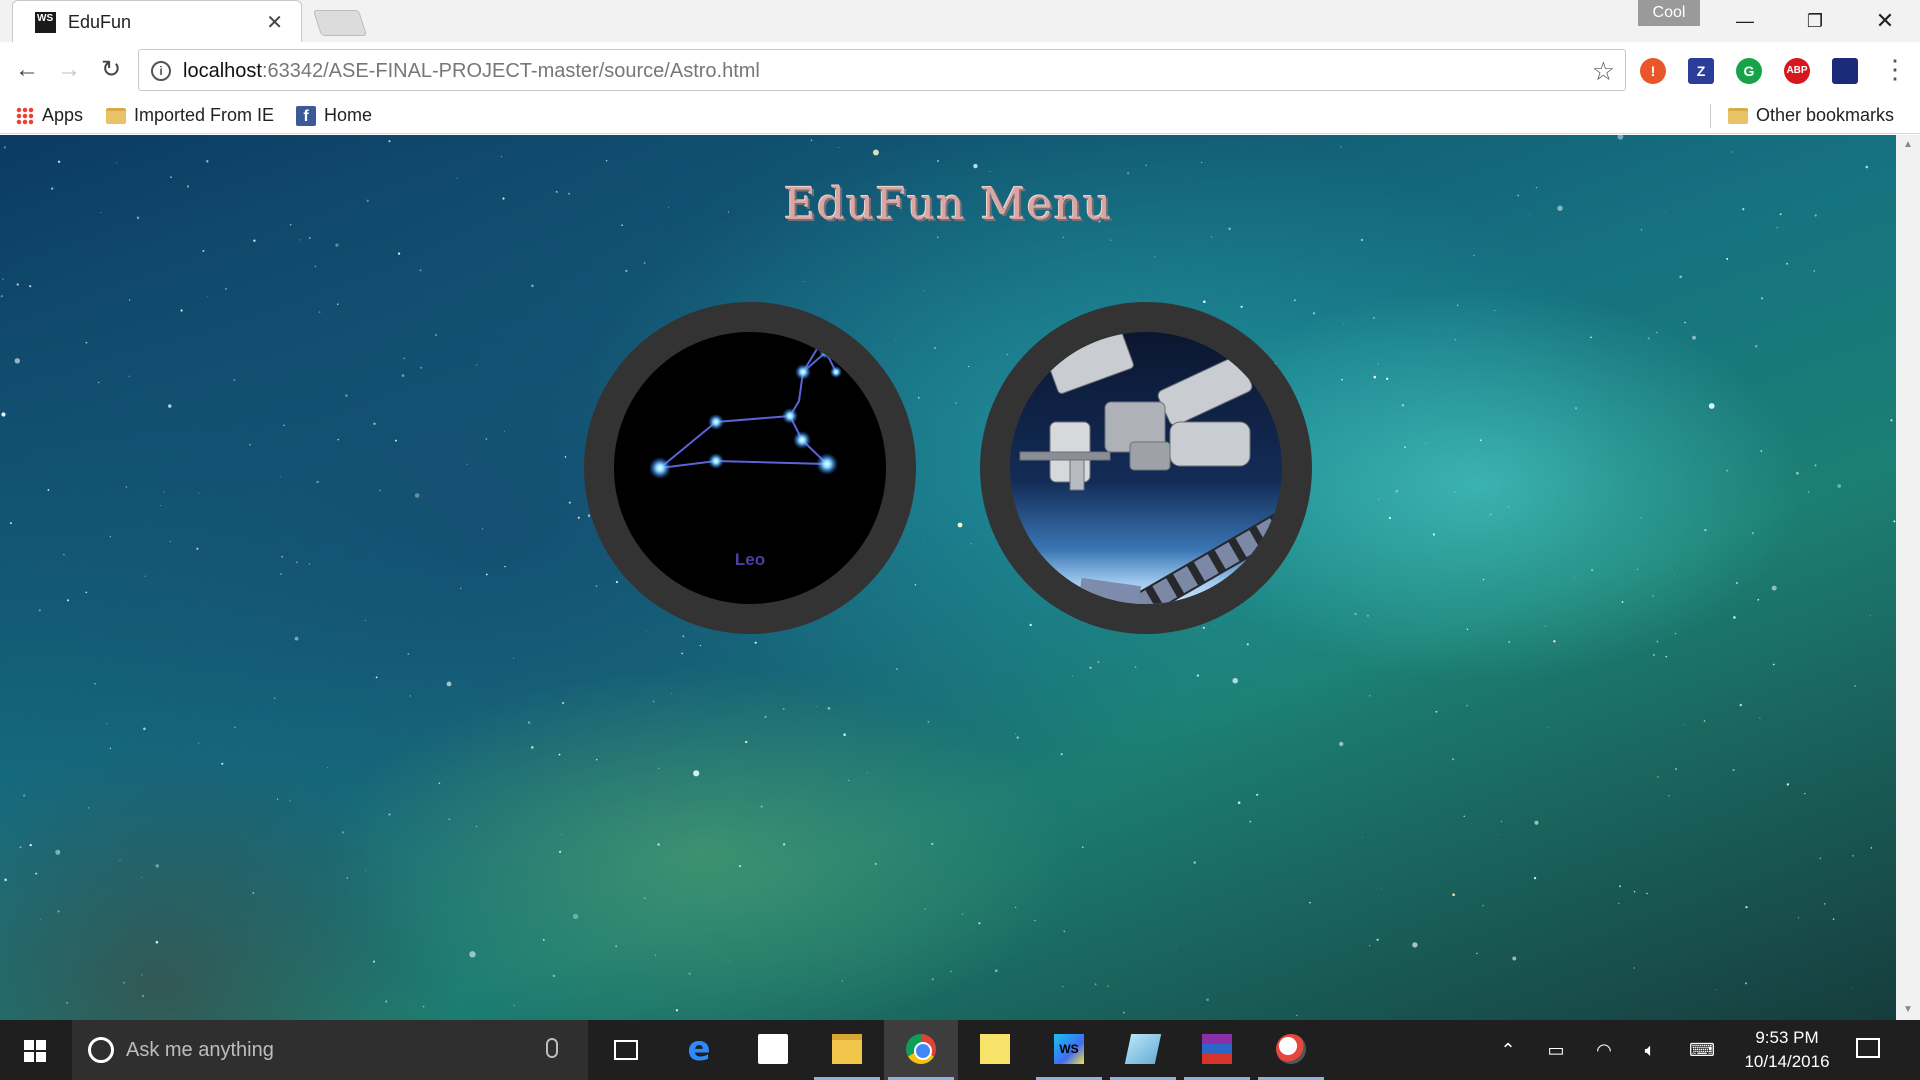 The width and height of the screenshot is (1920, 1080). Describe the element at coordinates (1815, 21) in the screenshot. I see `restore-icon: ❐` at that location.